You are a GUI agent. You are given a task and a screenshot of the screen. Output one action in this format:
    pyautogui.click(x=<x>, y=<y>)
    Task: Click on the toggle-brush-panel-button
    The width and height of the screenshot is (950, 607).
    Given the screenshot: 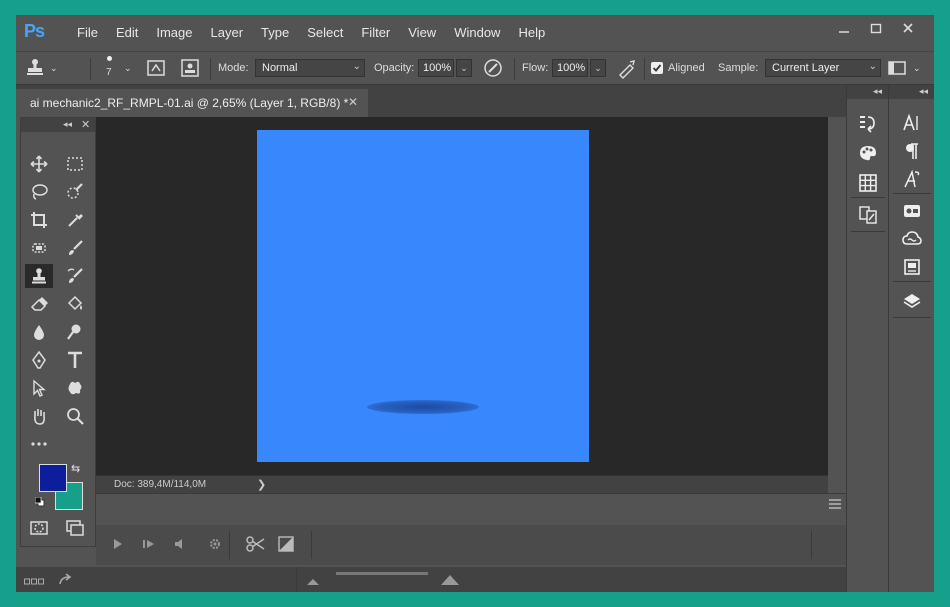 What is the action you would take?
    pyautogui.click(x=156, y=68)
    